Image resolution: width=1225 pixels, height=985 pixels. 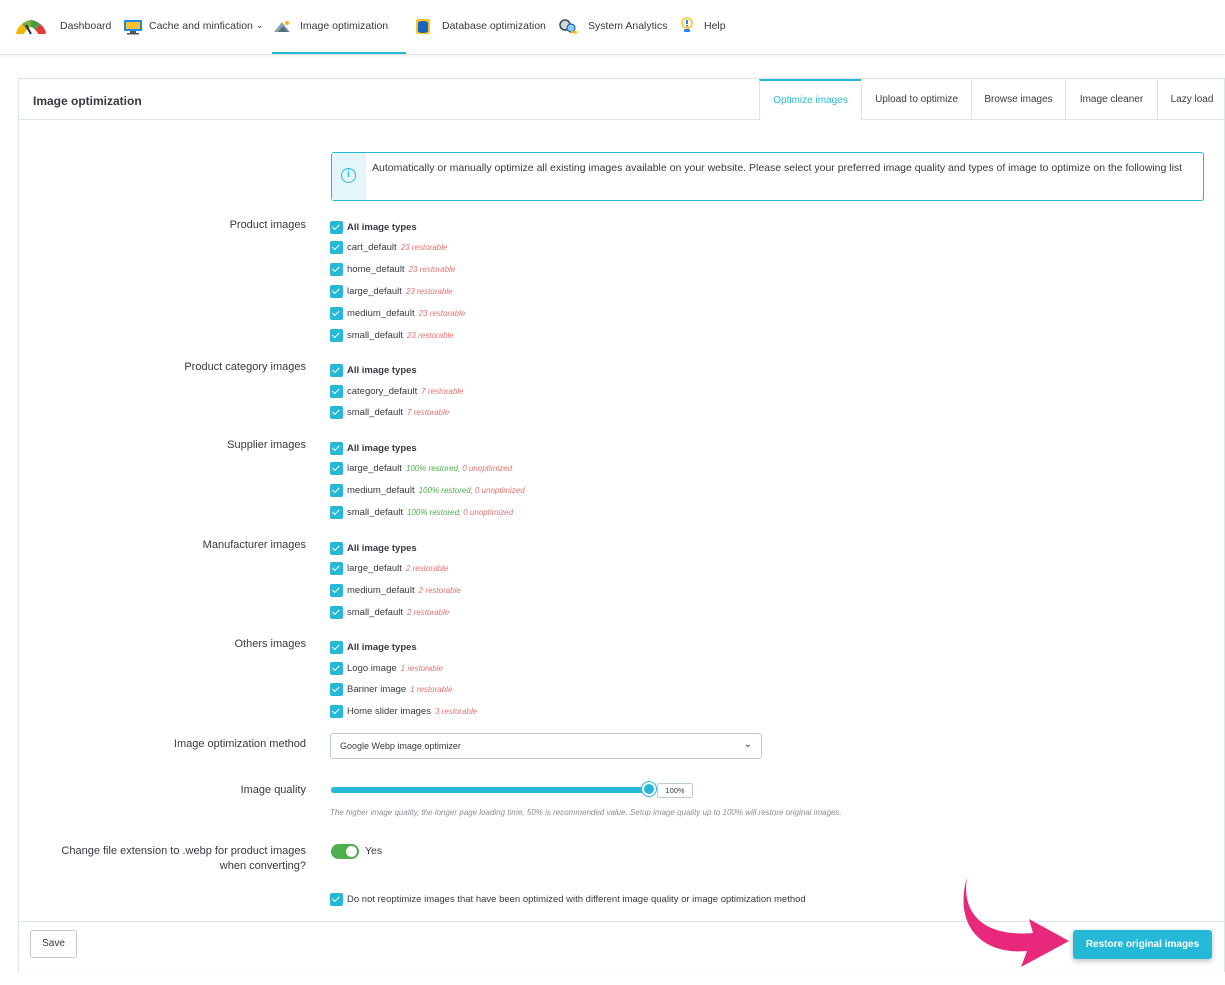 What do you see at coordinates (1142, 944) in the screenshot?
I see `restore-original-images-button: Restore original images` at bounding box center [1142, 944].